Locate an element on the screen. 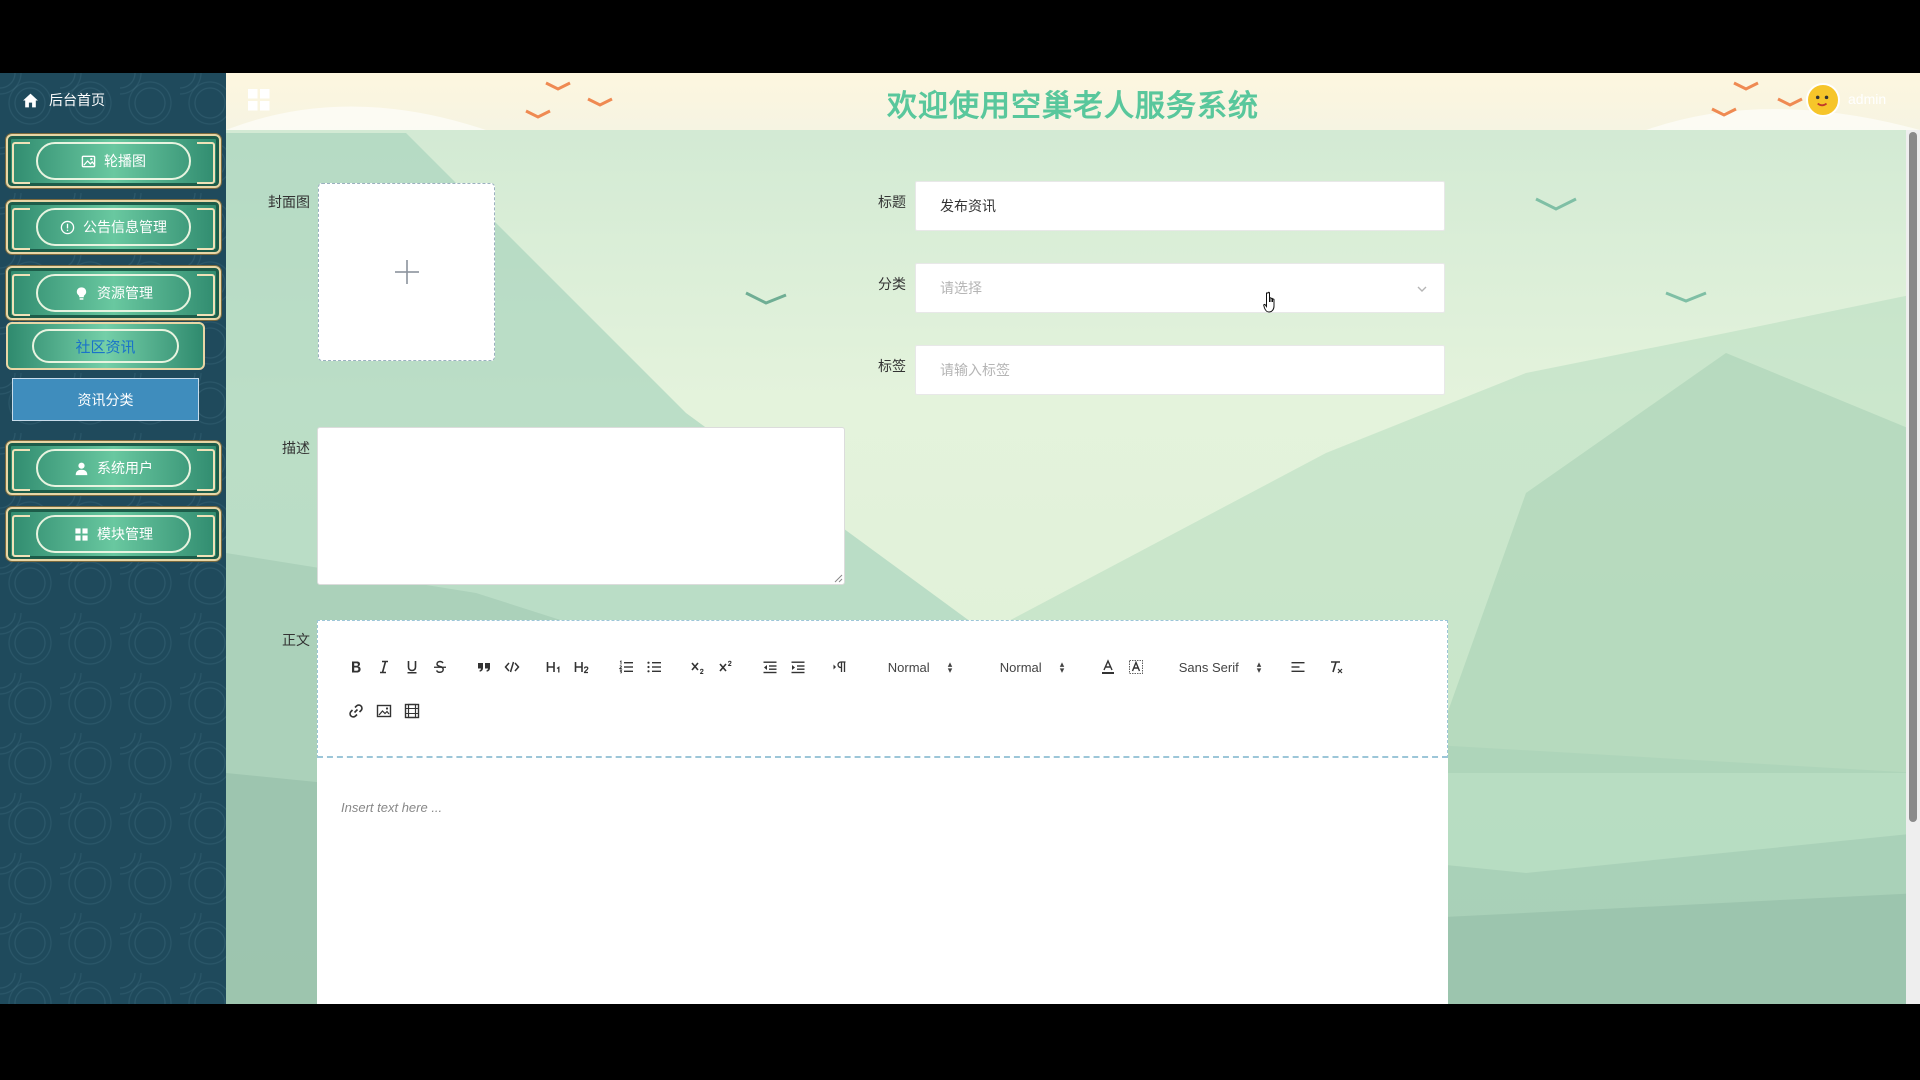 This screenshot has height=1080, width=1920. grid-icon is located at coordinates (81, 534).